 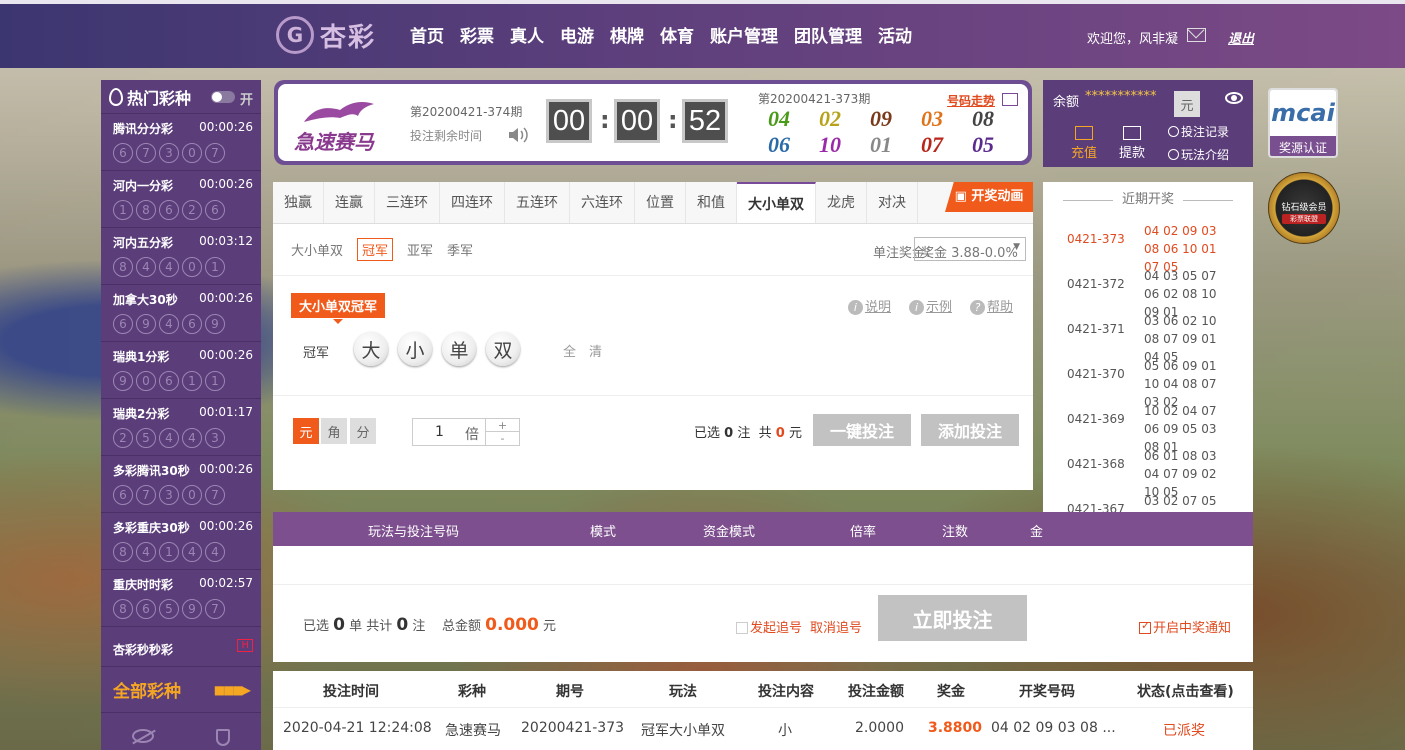 I want to click on notify-toggle: ✓ 开启中奖通知, so click(x=1185, y=626).